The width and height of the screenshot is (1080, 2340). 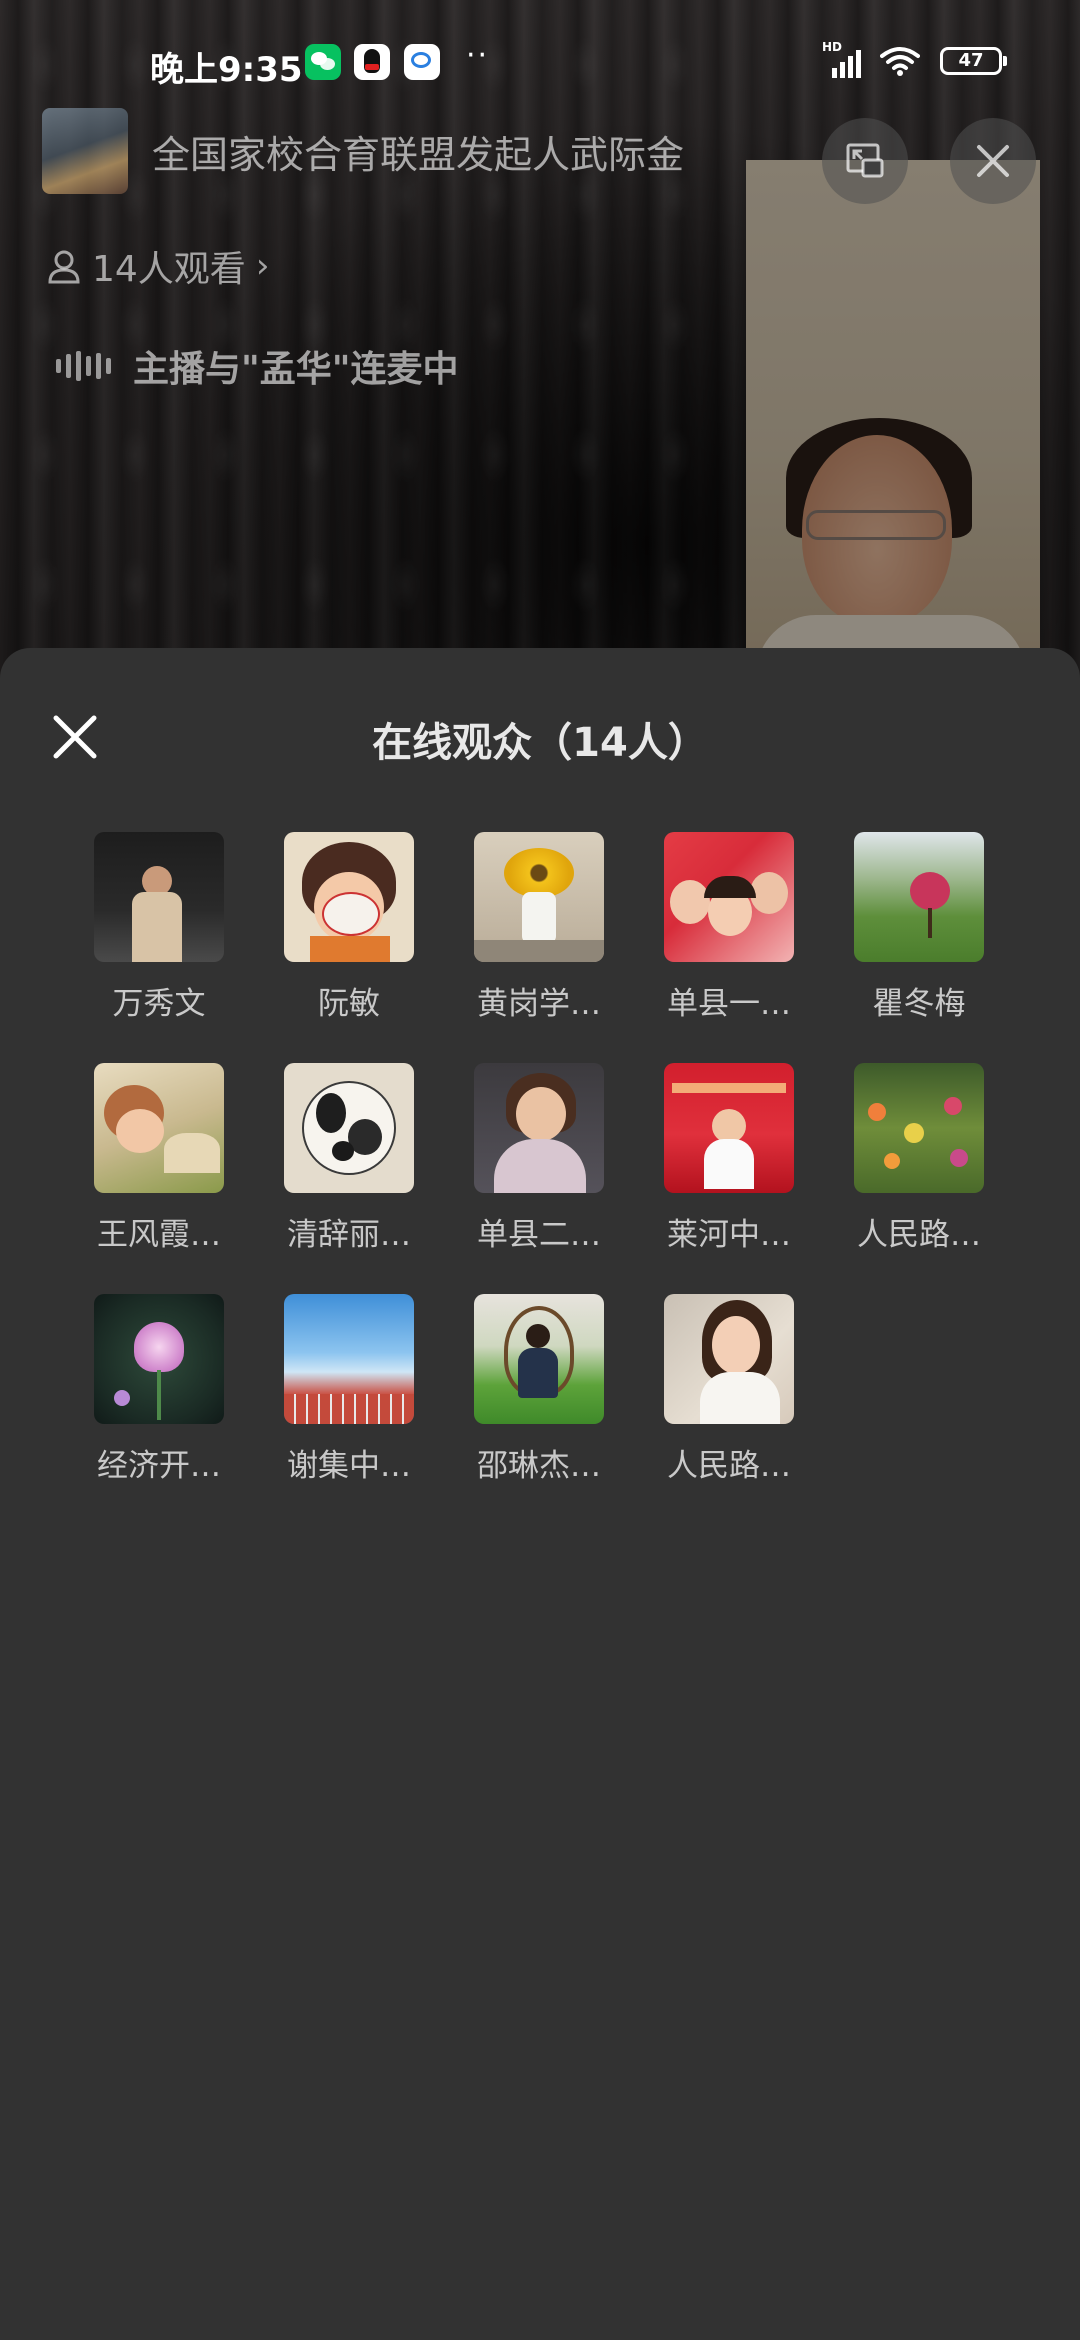 What do you see at coordinates (85, 151) in the screenshot?
I see `host-avatar` at bounding box center [85, 151].